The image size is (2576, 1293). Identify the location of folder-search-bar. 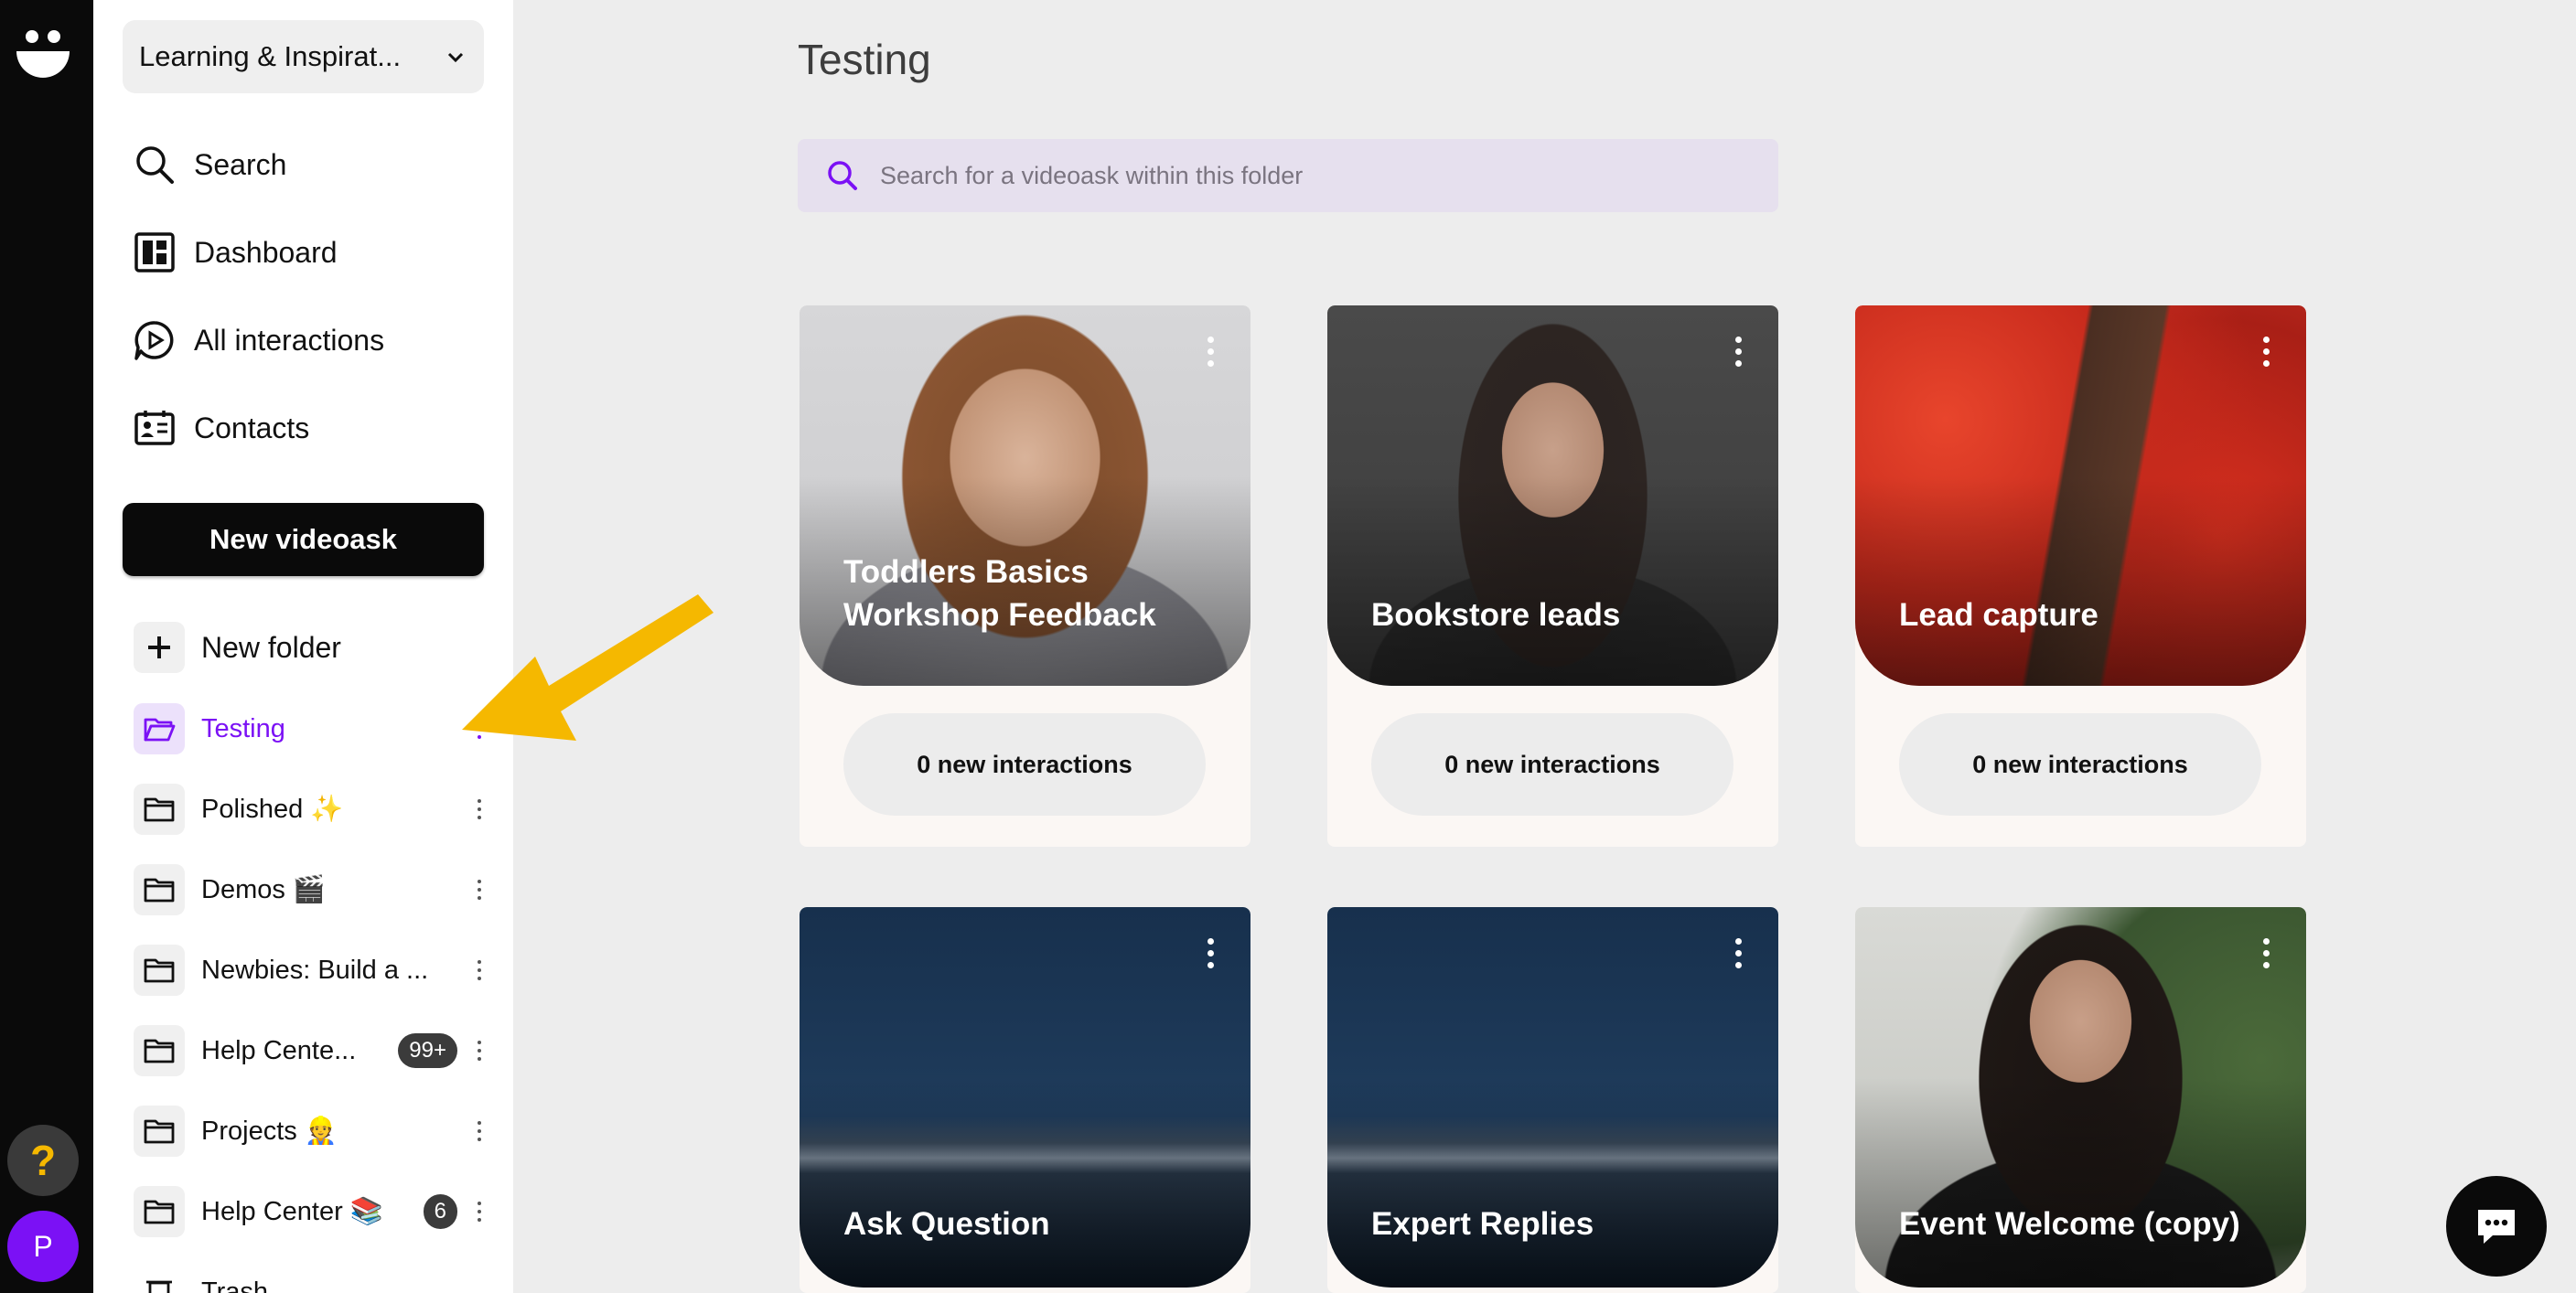
(1288, 175).